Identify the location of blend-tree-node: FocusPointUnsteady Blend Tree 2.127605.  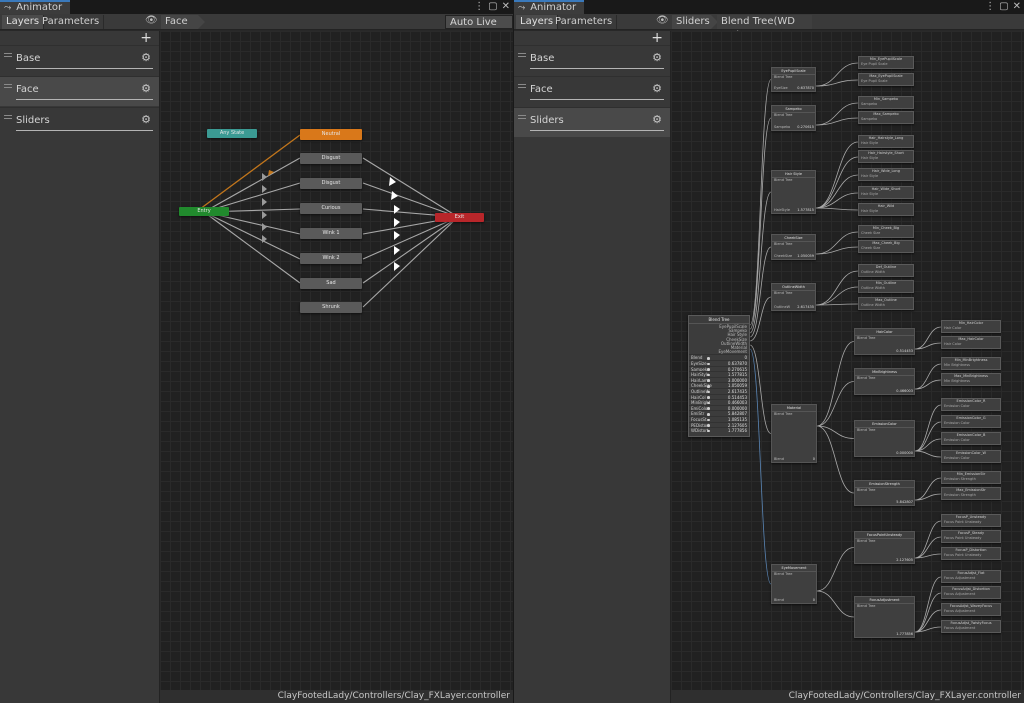
(884, 547).